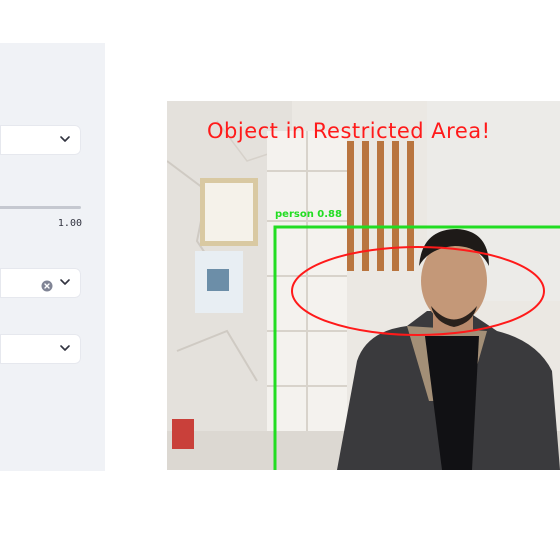 This screenshot has height=560, width=560. What do you see at coordinates (52, 257) in the screenshot?
I see `sidebar: 1.00` at bounding box center [52, 257].